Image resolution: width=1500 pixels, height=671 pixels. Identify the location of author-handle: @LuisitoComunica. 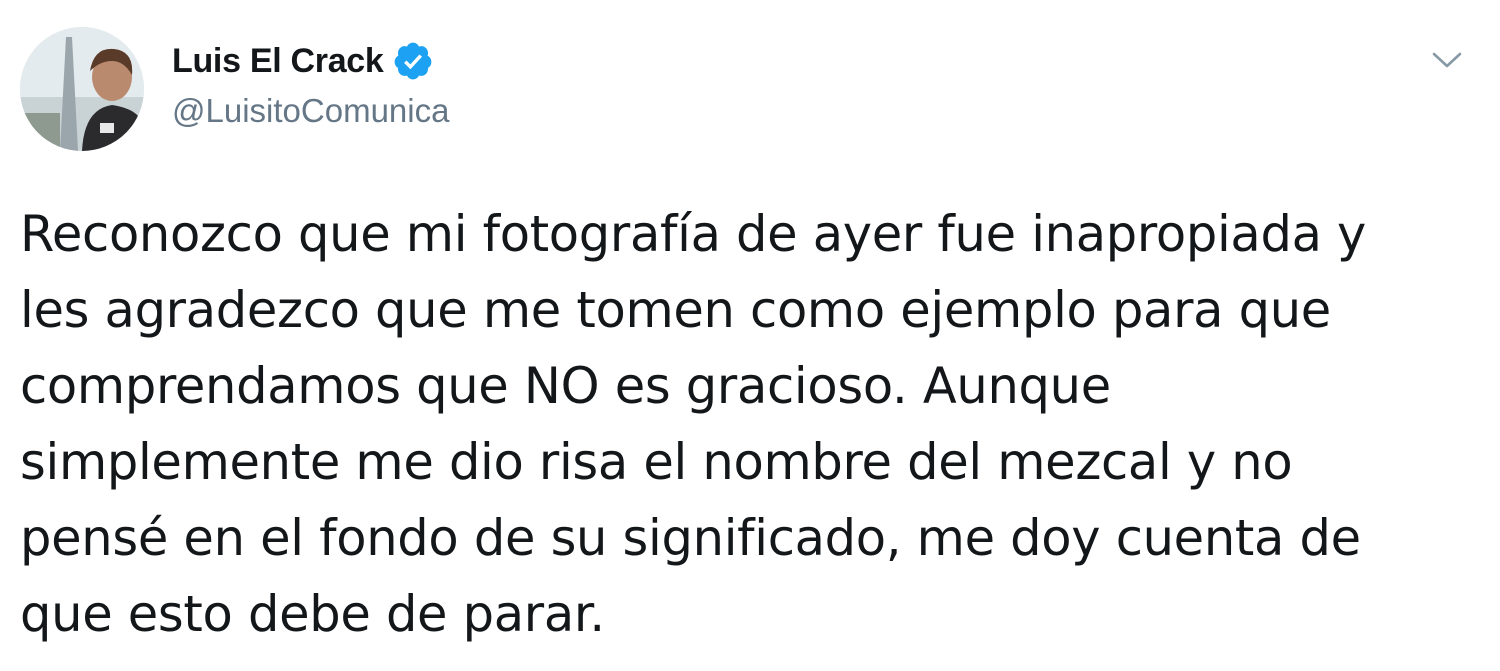
(310, 111).